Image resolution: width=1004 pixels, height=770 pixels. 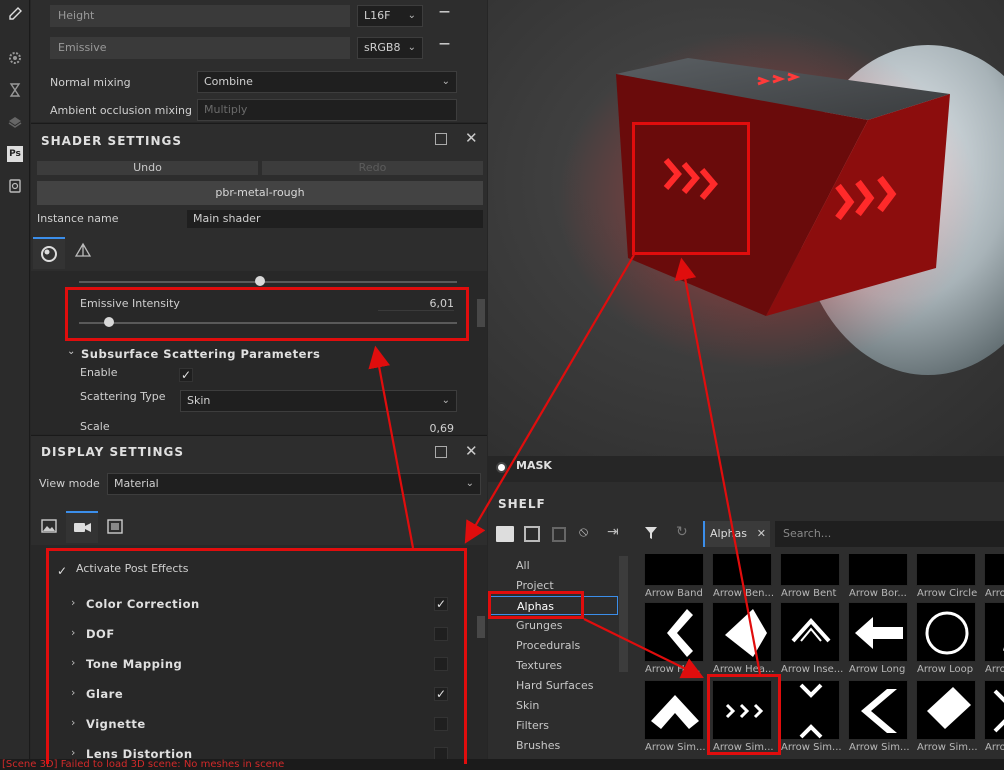 I want to click on save-icon, so click(x=559, y=534).